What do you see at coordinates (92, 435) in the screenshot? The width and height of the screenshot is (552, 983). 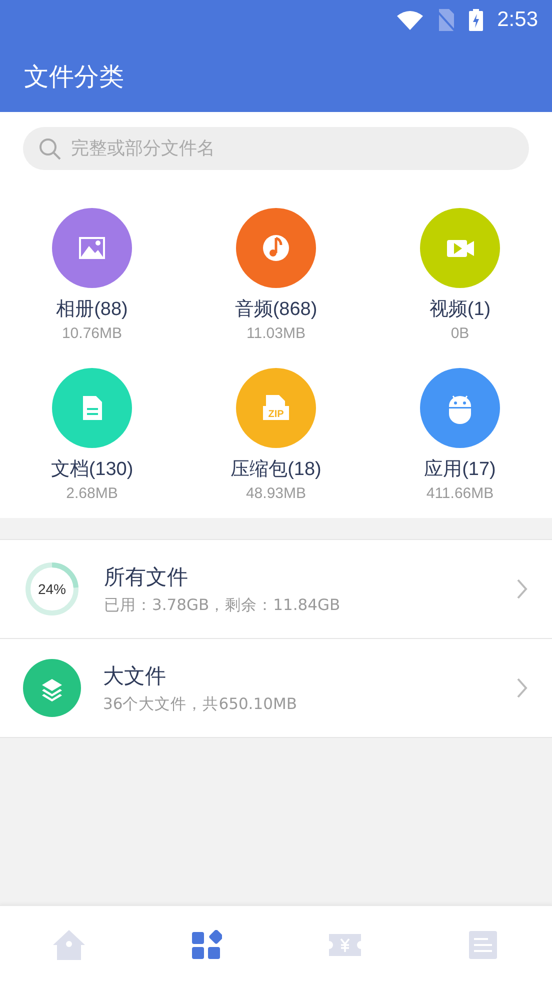 I see `category-item: 文档(130) 2.68MB` at bounding box center [92, 435].